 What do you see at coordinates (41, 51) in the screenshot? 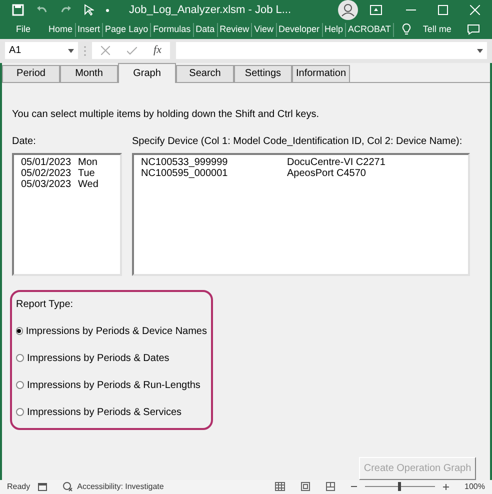
I see `name-box: A1` at bounding box center [41, 51].